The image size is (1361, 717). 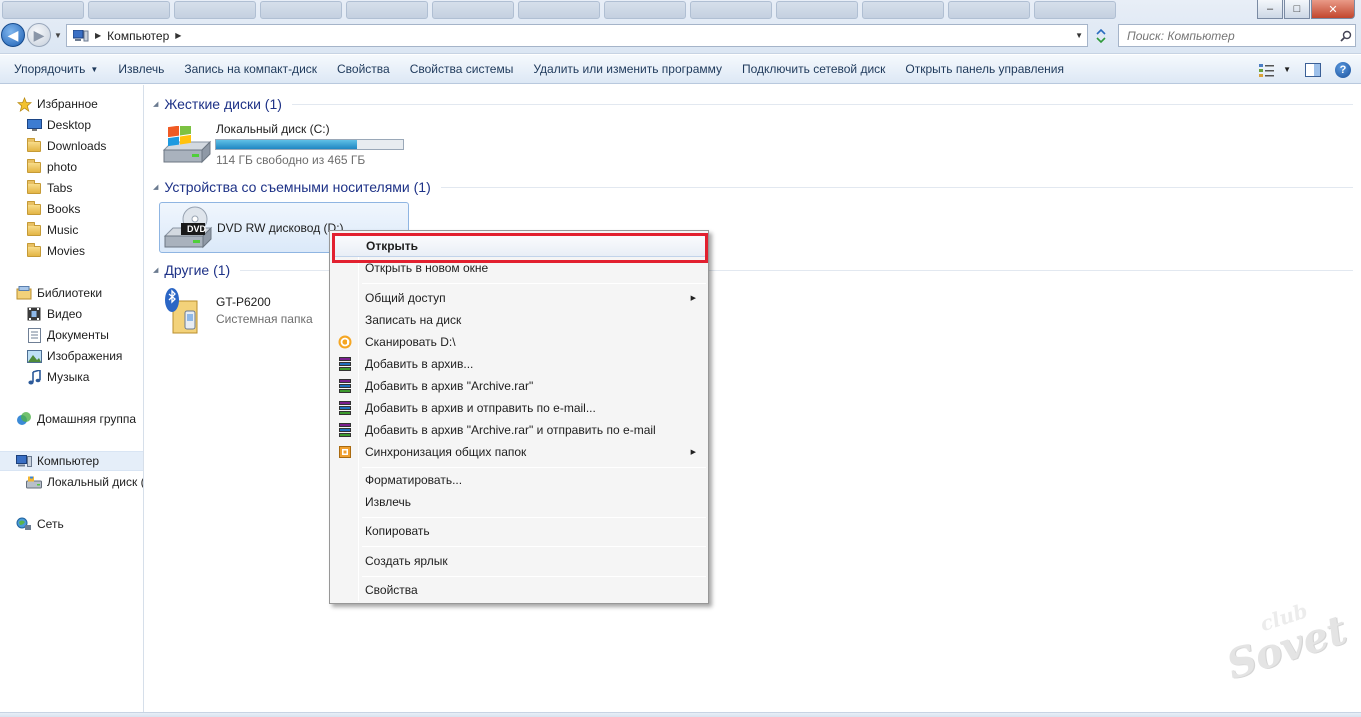 What do you see at coordinates (519, 342) in the screenshot?
I see `menu-item-scan: Сканировать D:\` at bounding box center [519, 342].